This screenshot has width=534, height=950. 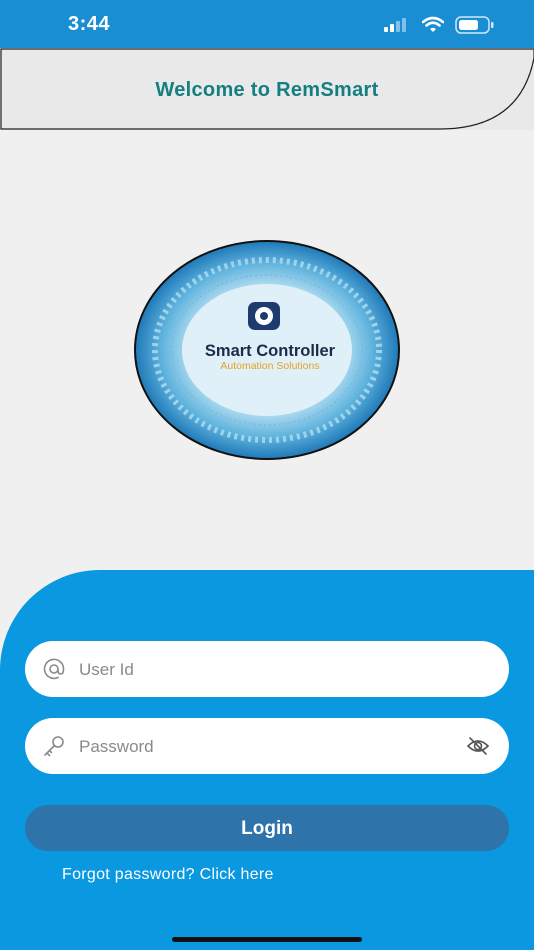 I want to click on wifi-icon, so click(x=433, y=24).